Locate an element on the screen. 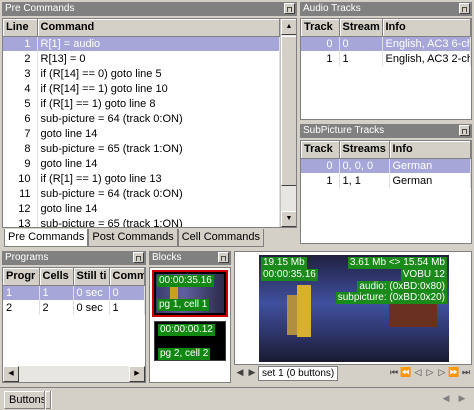 The width and height of the screenshot is (474, 410). col-streams-header: Streams is located at coordinates (364, 150).